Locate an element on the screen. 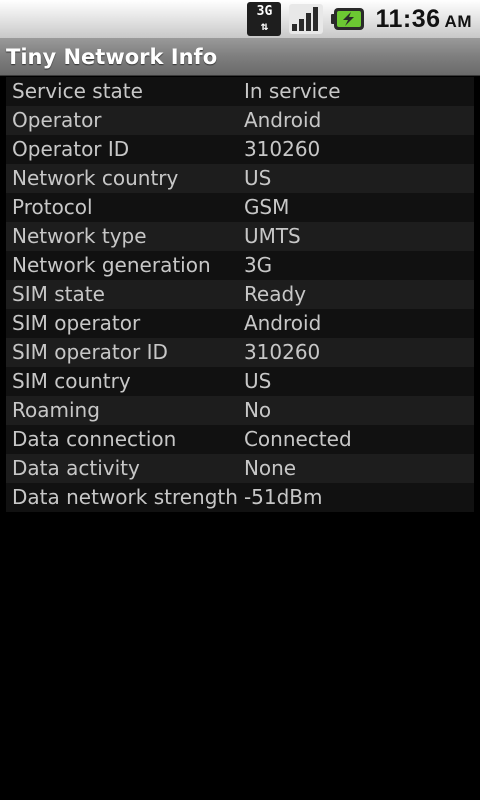  network-type-label: 3G is located at coordinates (264, 11).